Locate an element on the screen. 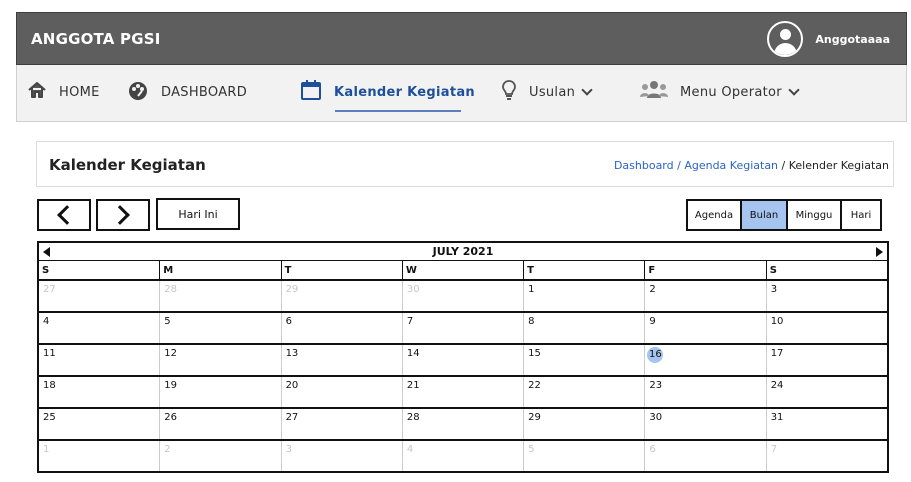  calendar-day: 12 is located at coordinates (221, 360).